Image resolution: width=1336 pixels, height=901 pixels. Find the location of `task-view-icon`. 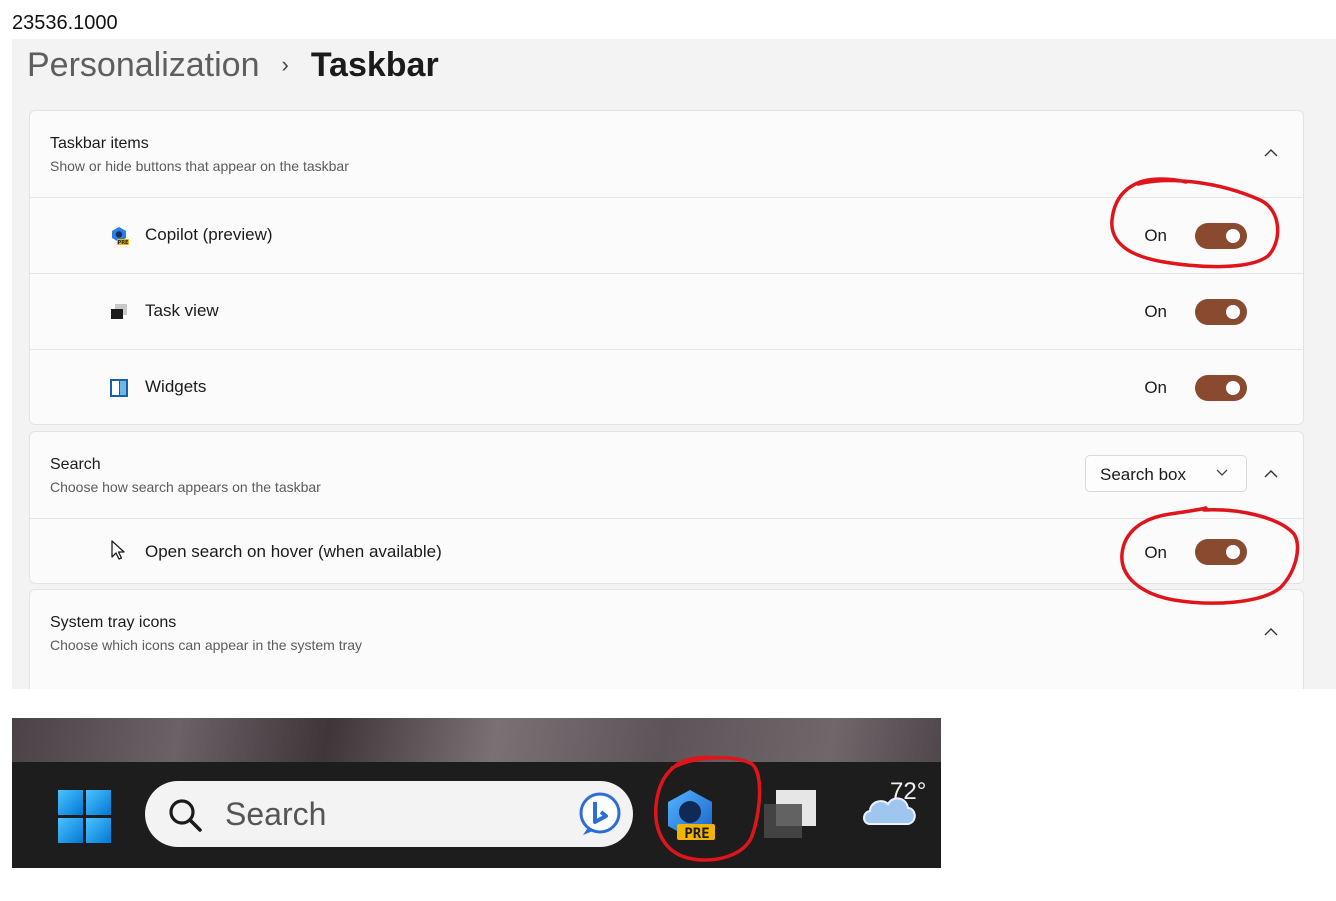

task-view-icon is located at coordinates (119, 311).